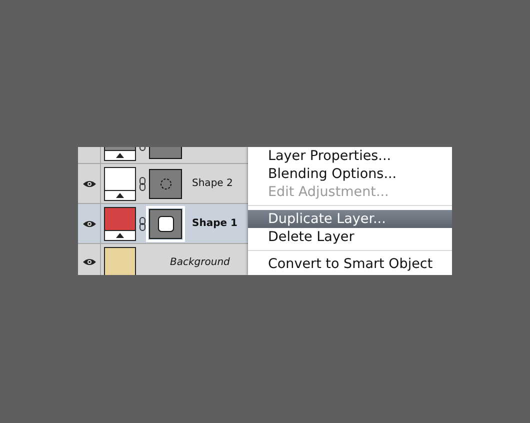  Describe the element at coordinates (200, 262) in the screenshot. I see `layer-name: Background` at that location.